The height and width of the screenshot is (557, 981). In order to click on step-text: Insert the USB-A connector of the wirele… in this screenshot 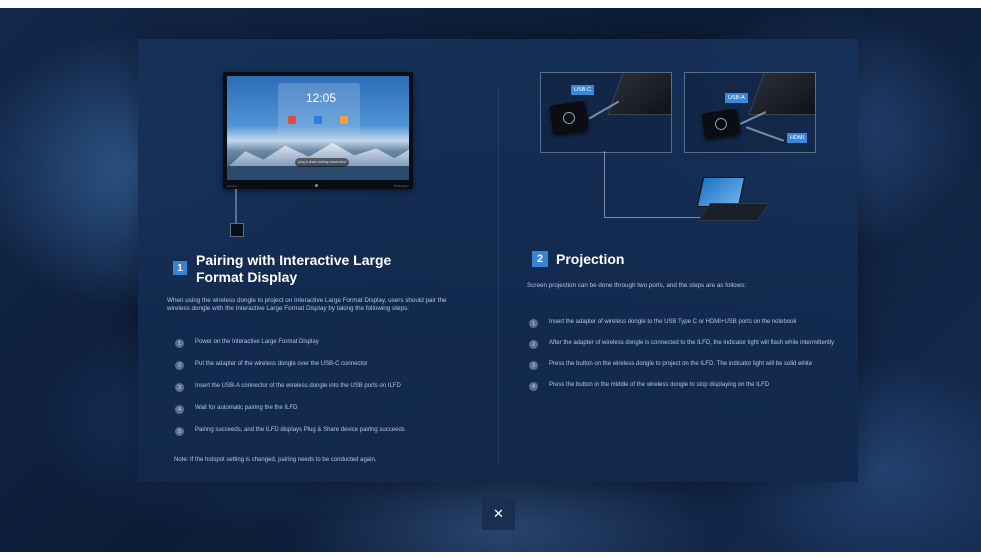, I will do `click(298, 386)`.